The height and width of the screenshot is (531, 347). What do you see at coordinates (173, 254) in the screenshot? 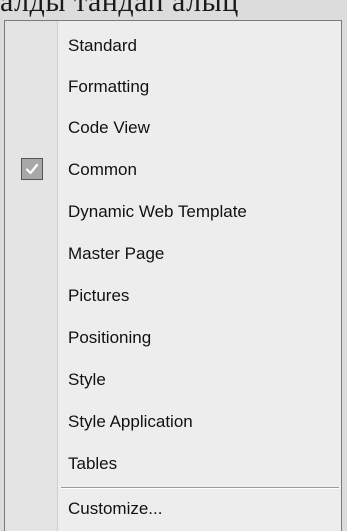
I see `menu-item-master-page: Master Page` at bounding box center [173, 254].